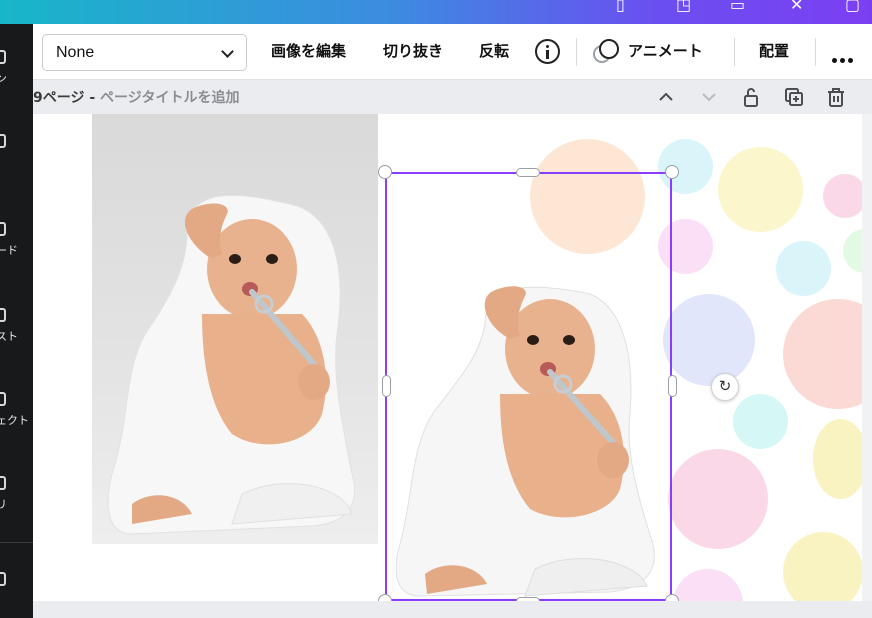 Image resolution: width=872 pixels, height=618 pixels. What do you see at coordinates (606, 52) in the screenshot?
I see `animate-icon` at bounding box center [606, 52].